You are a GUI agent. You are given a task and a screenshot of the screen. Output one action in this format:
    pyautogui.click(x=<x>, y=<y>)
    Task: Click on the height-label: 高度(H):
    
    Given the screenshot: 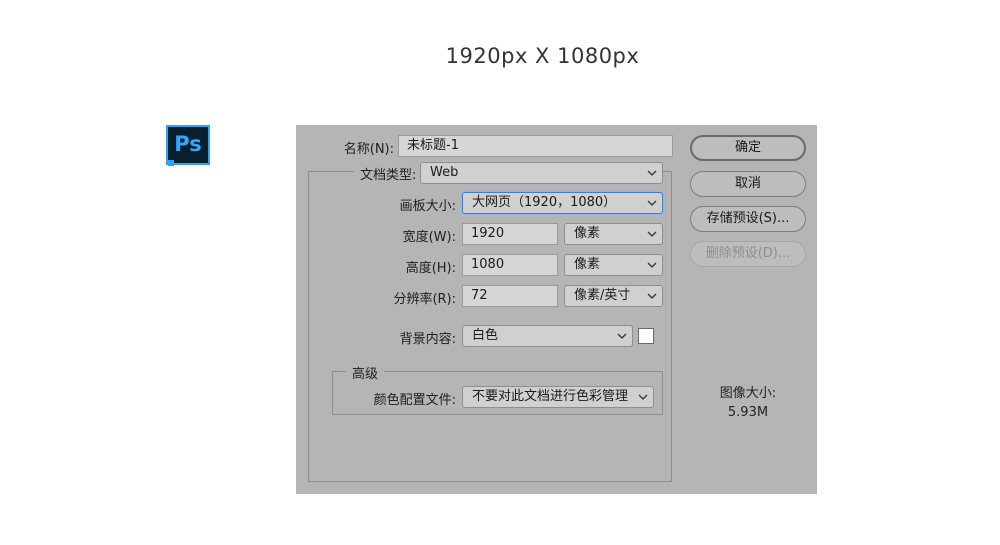 What is the action you would take?
    pyautogui.click(x=430, y=268)
    